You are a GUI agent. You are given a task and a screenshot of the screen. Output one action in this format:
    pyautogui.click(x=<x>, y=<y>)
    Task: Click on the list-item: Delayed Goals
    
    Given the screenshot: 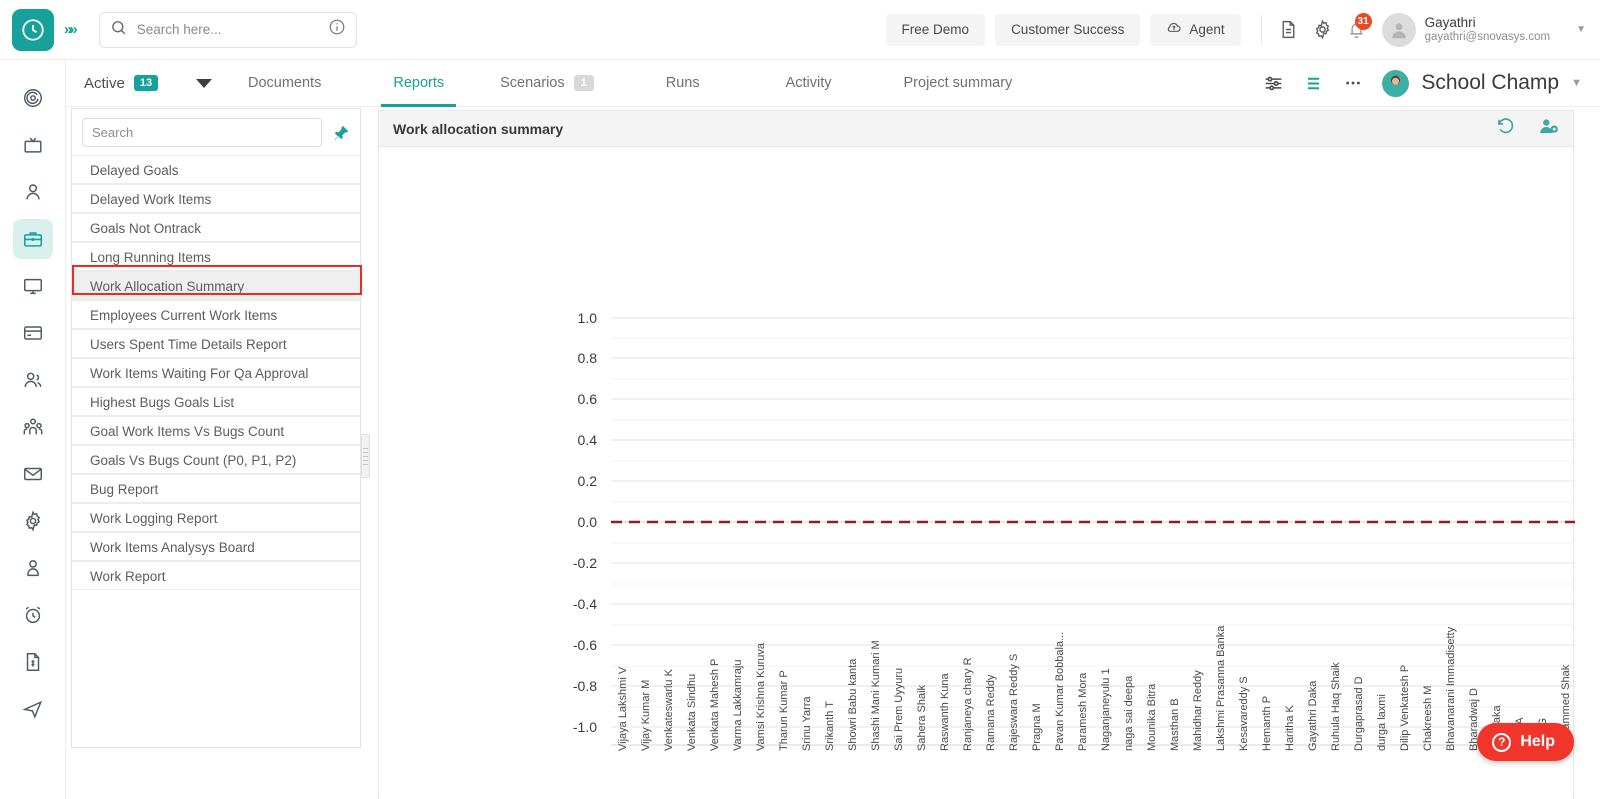 What is the action you would take?
    pyautogui.click(x=216, y=169)
    